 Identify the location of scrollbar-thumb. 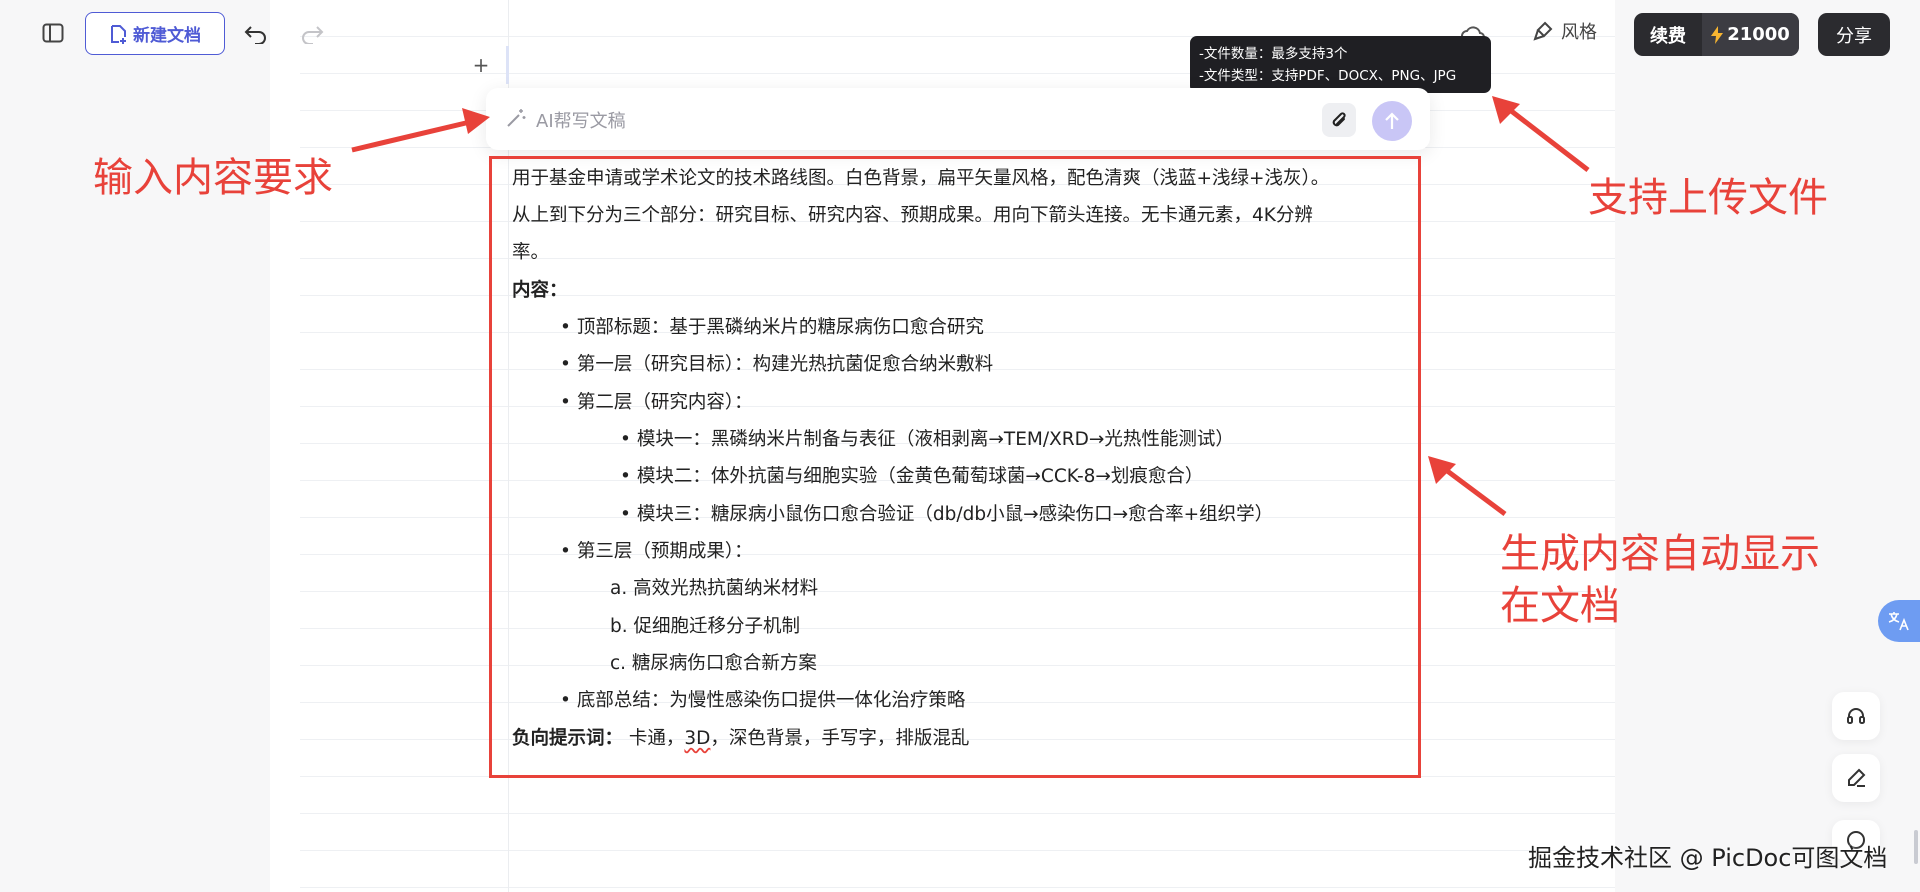
(1916, 847).